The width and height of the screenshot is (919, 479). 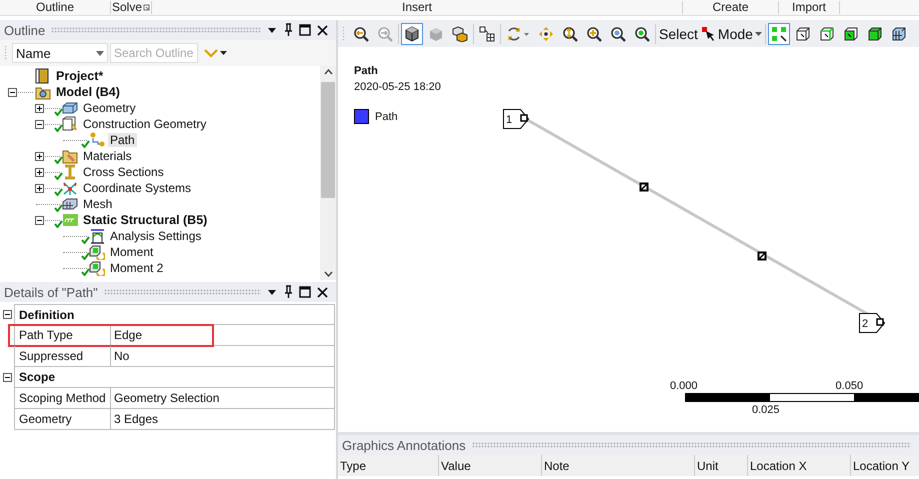 What do you see at coordinates (328, 274) in the screenshot?
I see `scroll-down-icon` at bounding box center [328, 274].